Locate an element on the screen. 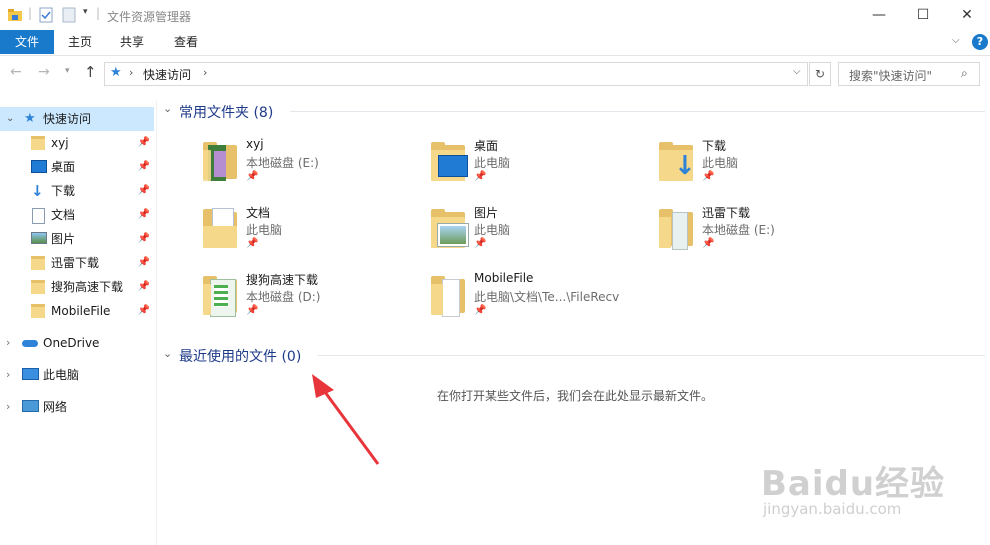 The height and width of the screenshot is (545, 990). folder-name: 图片 is located at coordinates (486, 213).